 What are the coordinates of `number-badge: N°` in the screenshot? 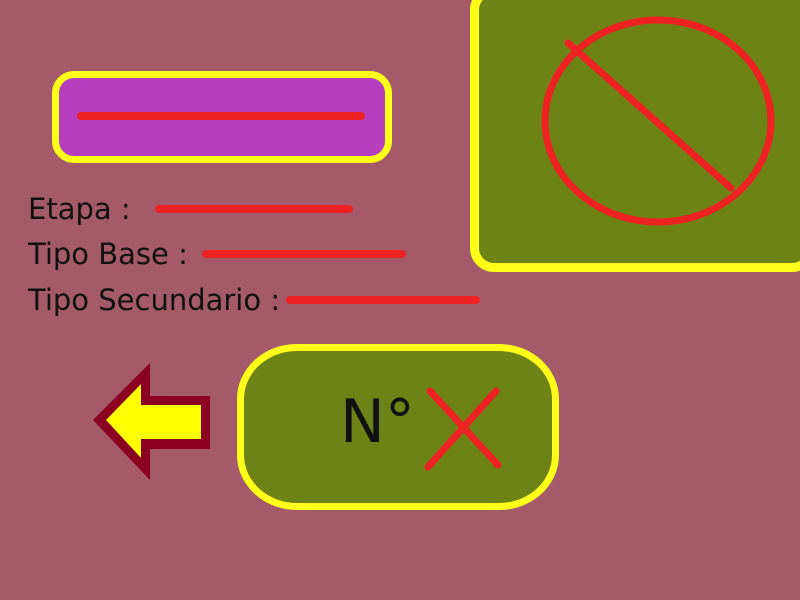 It's located at (398, 427).